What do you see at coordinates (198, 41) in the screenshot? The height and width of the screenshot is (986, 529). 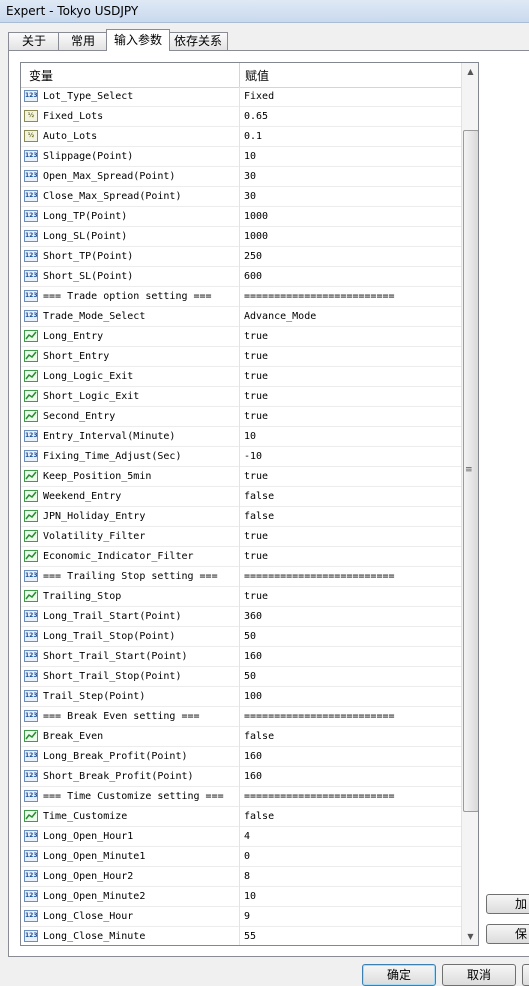 I see `tab-dependencies: 依存关系` at bounding box center [198, 41].